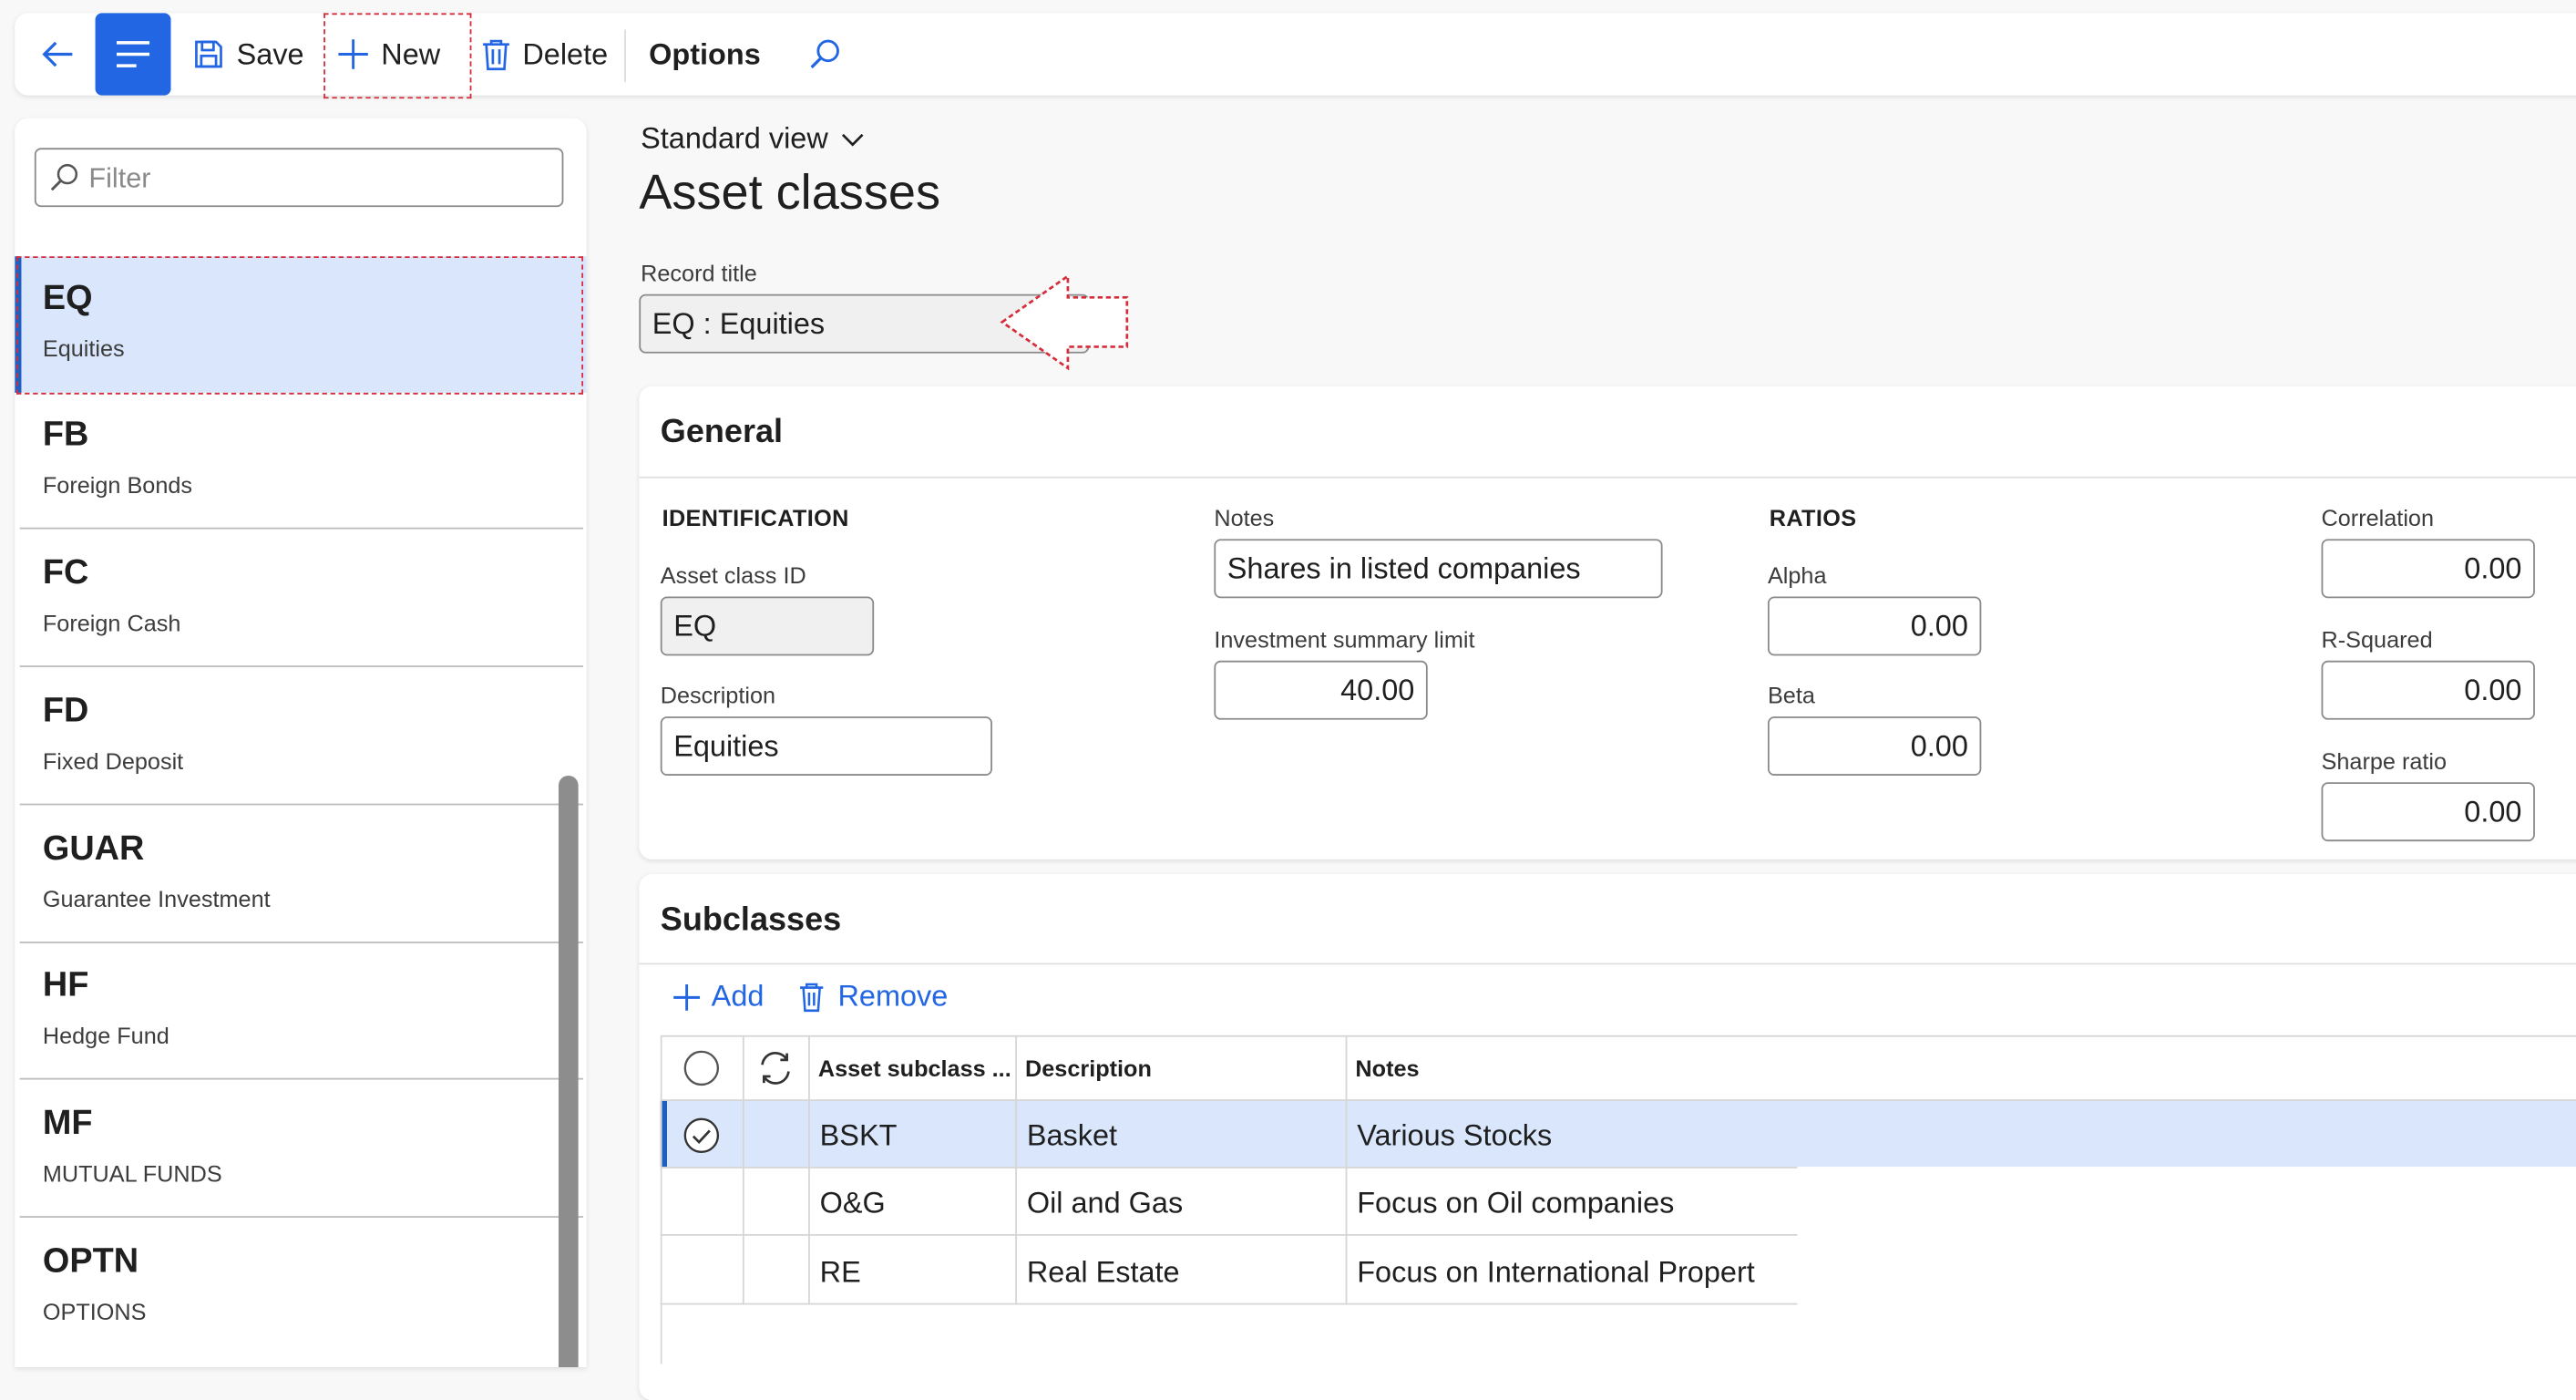  I want to click on list-item-desc: OPTIONS, so click(95, 1311).